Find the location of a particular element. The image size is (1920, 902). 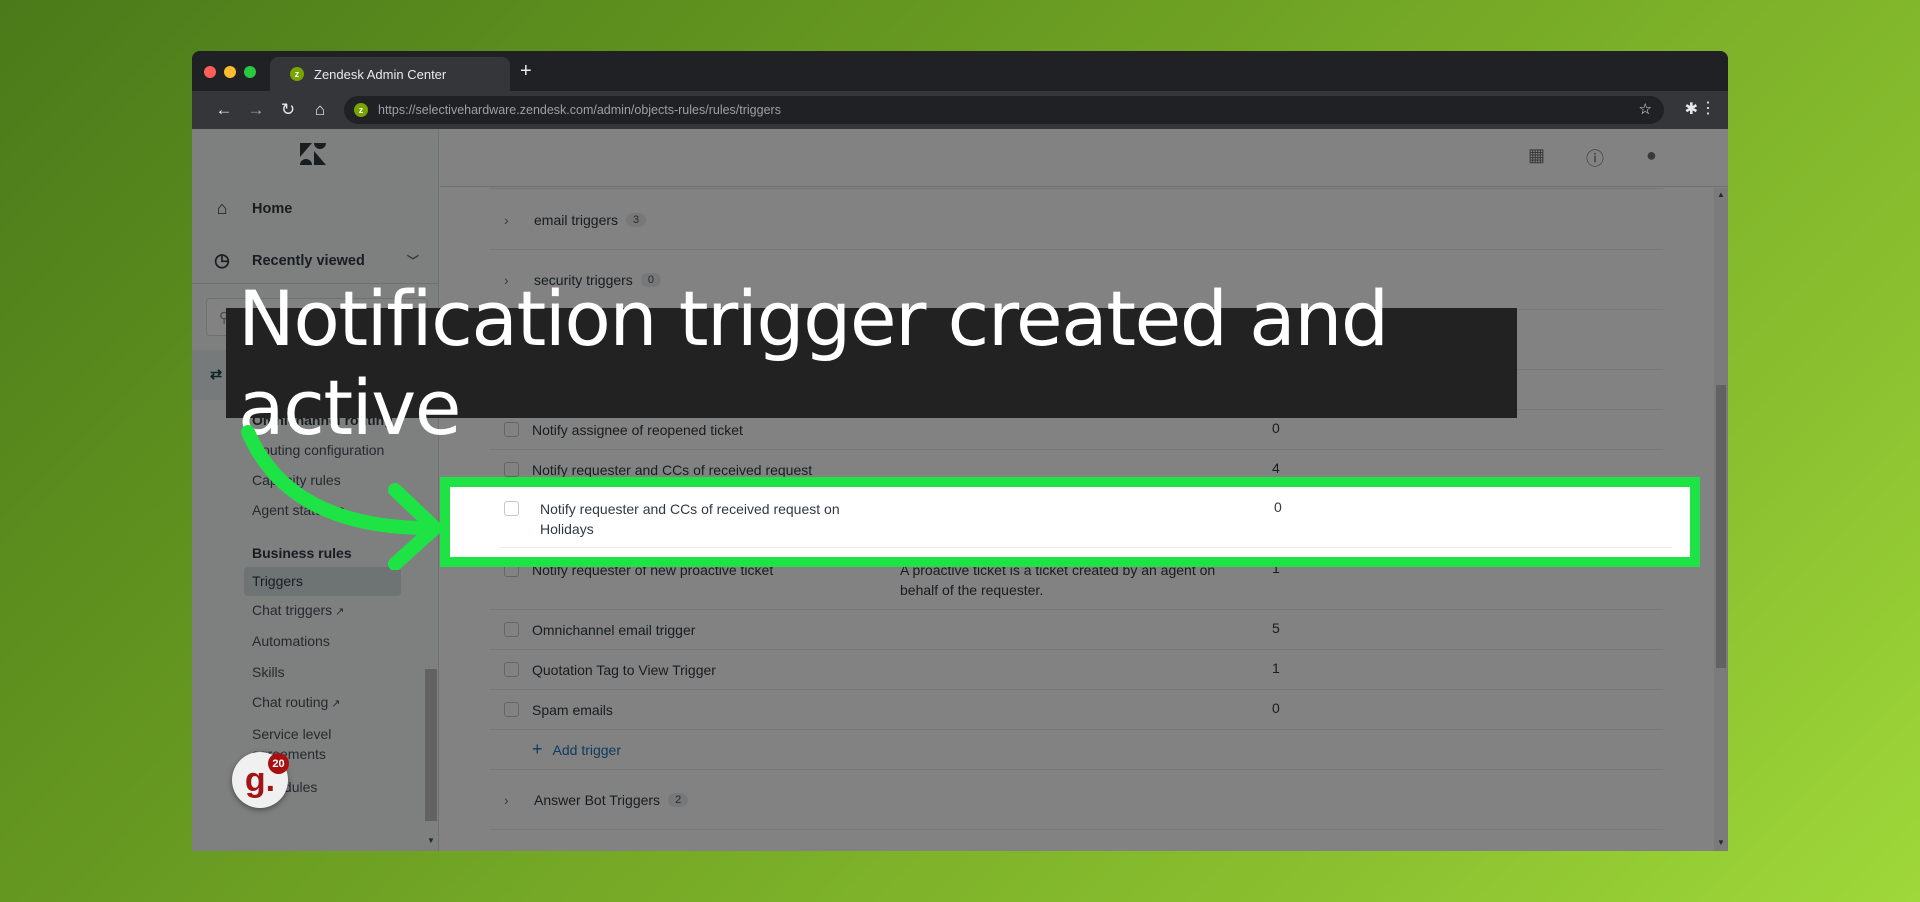

extensions-puzzle-icon: ✱ is located at coordinates (1691, 109).